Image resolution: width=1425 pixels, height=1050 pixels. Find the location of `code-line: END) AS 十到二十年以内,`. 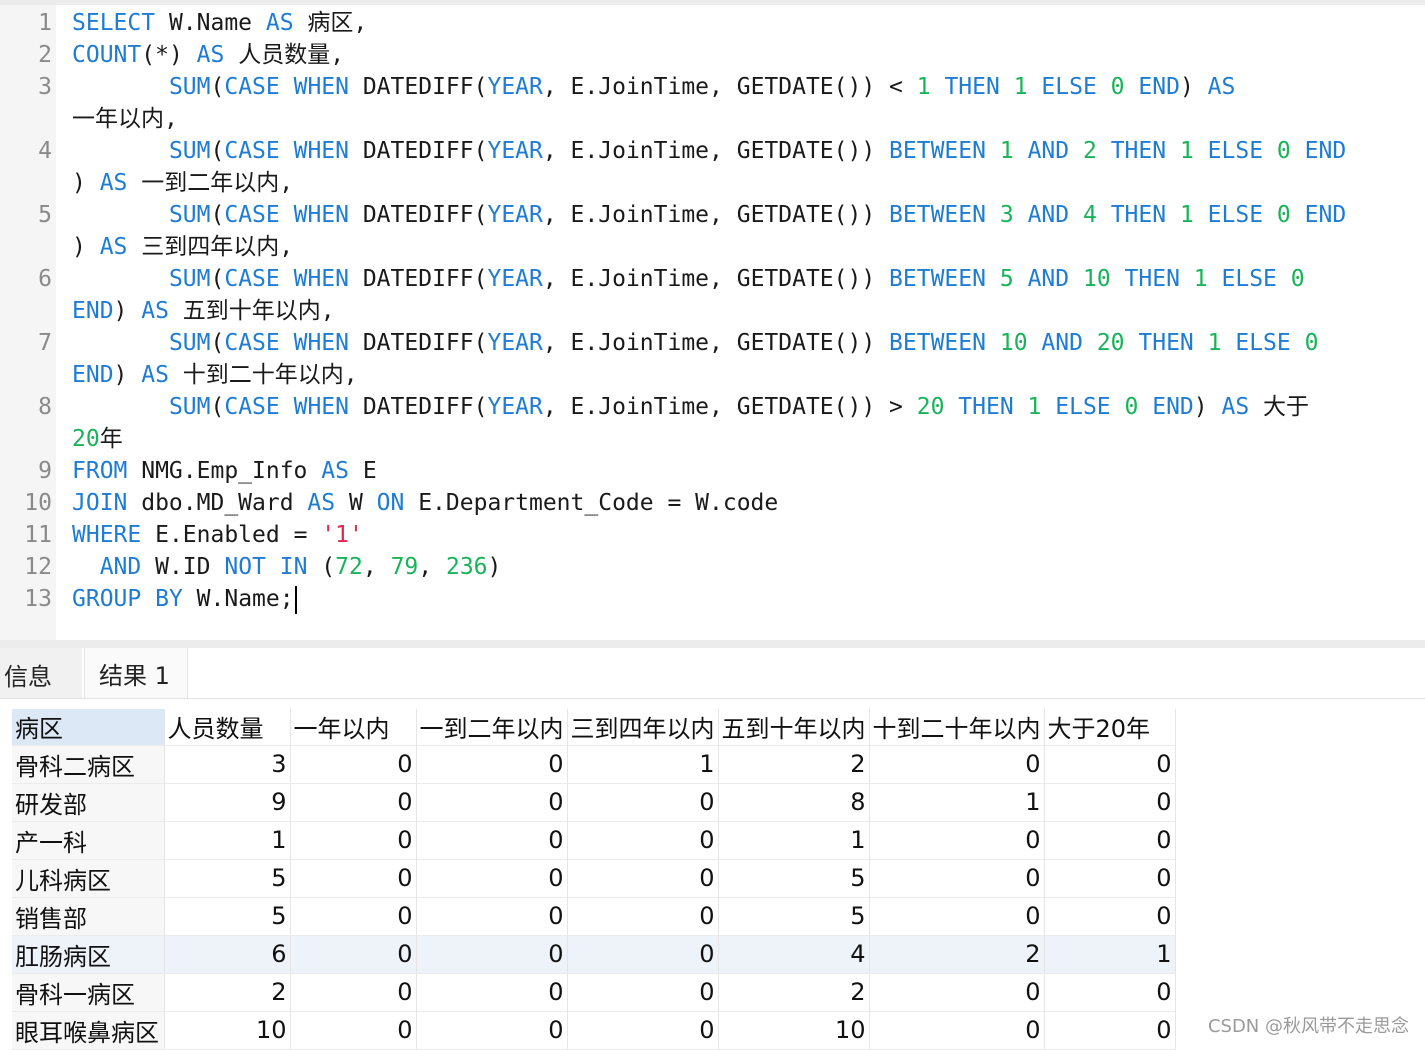

code-line: END) AS 十到二十年以内, is located at coordinates (712, 375).